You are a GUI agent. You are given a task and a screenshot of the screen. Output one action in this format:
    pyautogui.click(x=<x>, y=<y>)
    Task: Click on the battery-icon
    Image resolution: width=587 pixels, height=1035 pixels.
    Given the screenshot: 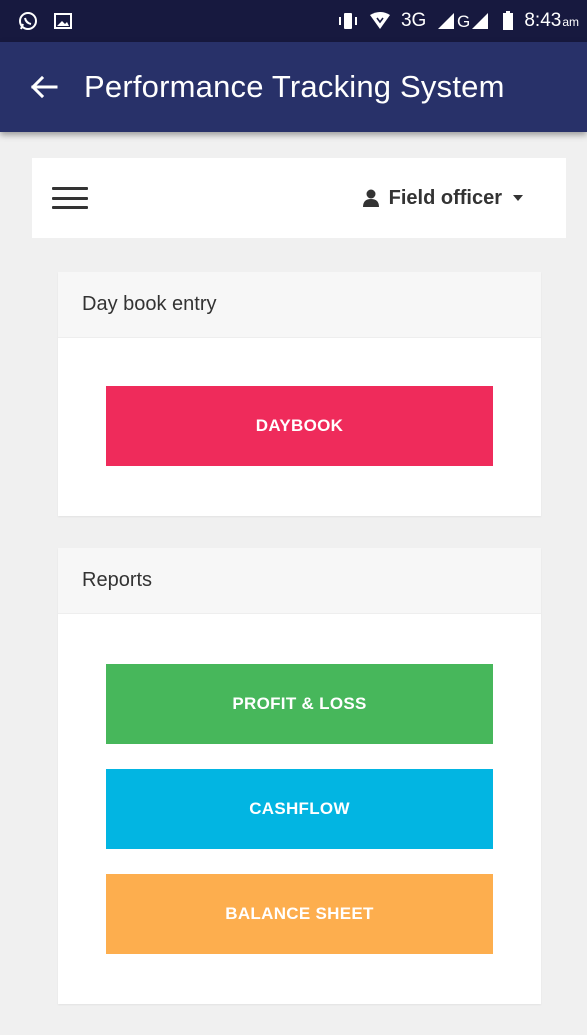 What is the action you would take?
    pyautogui.click(x=508, y=21)
    